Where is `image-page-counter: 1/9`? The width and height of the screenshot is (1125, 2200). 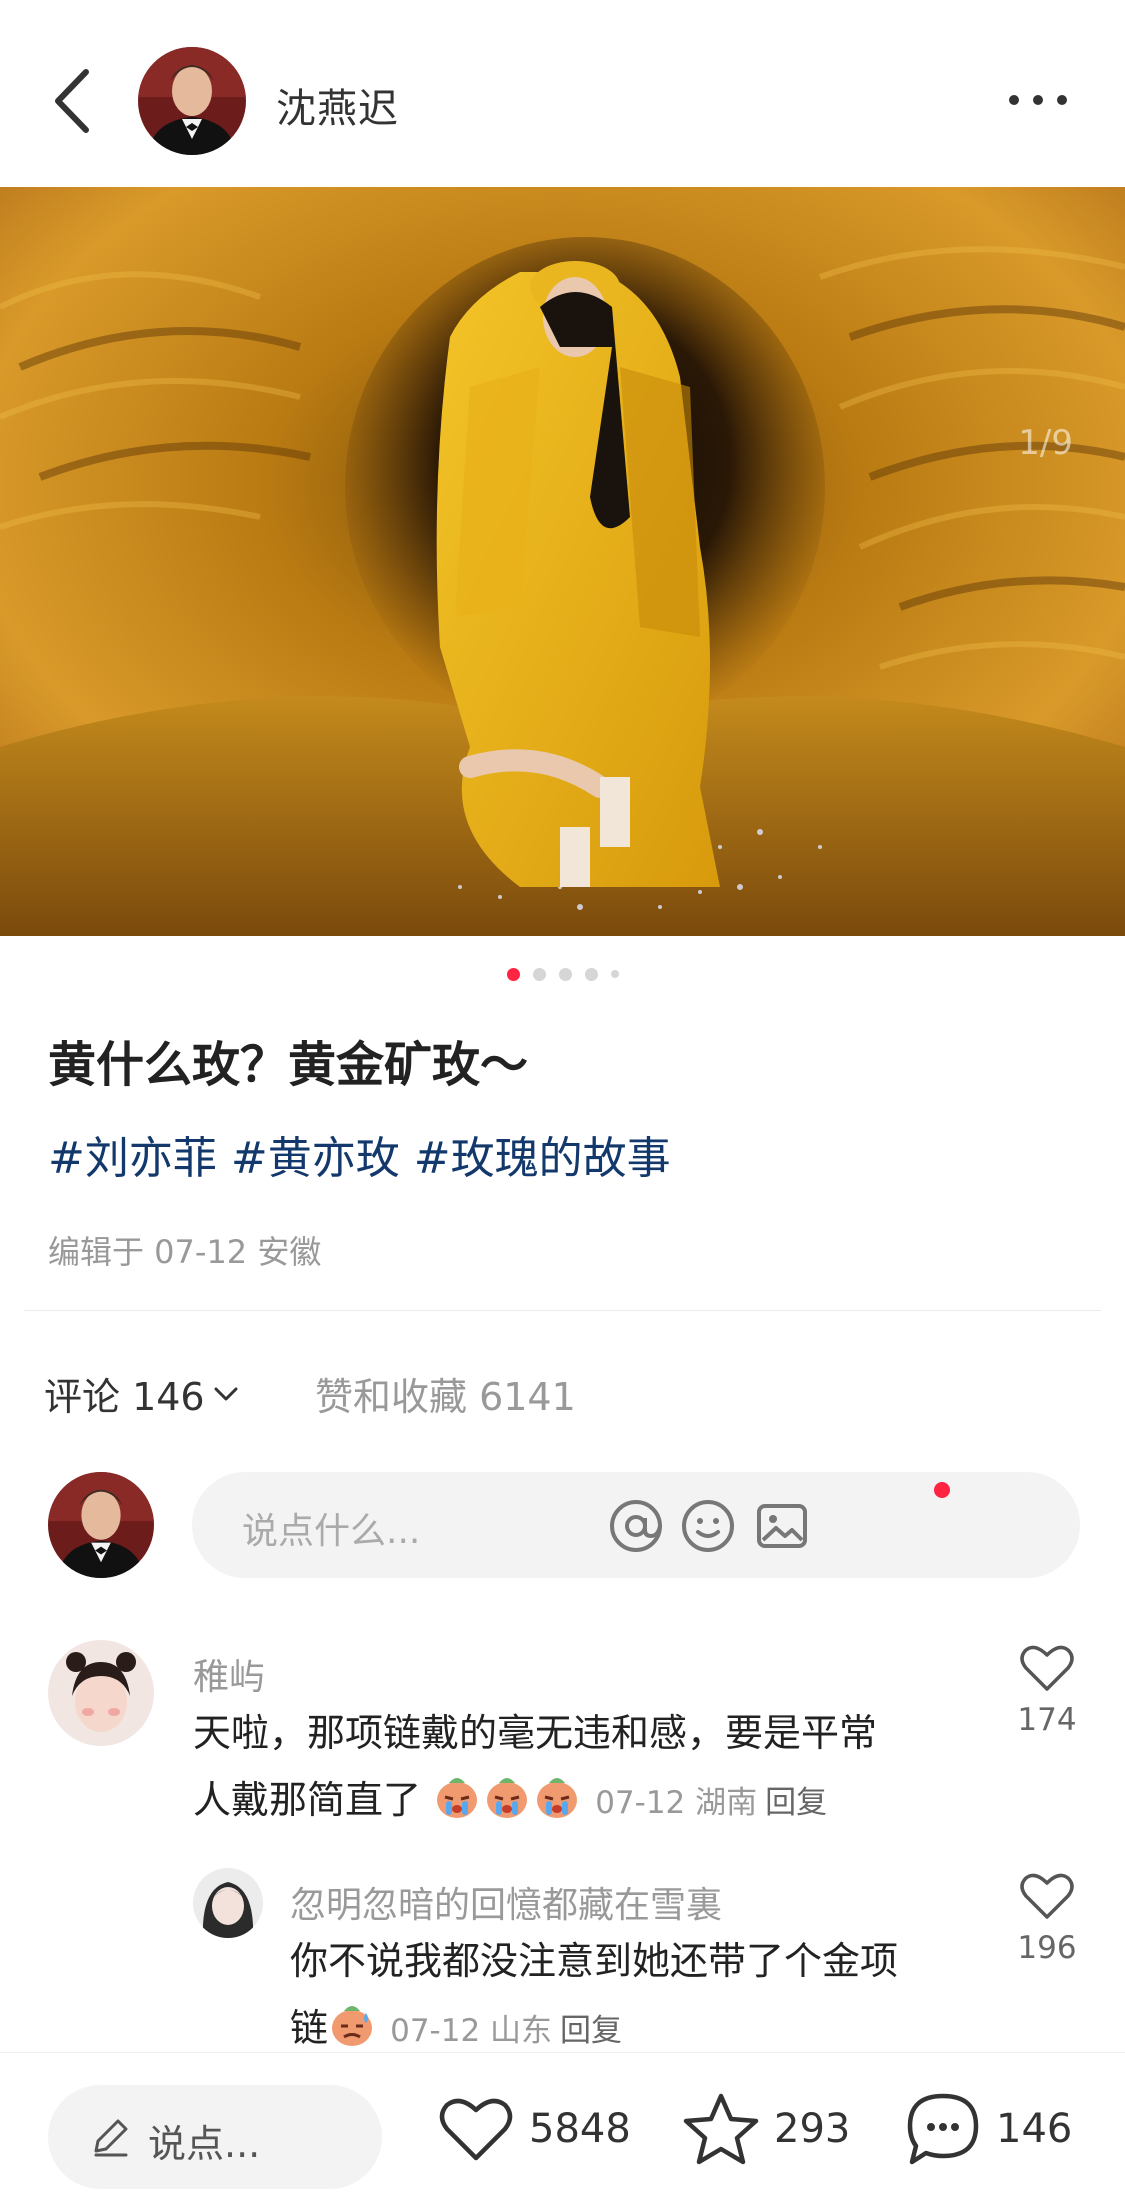 image-page-counter: 1/9 is located at coordinates (1045, 443).